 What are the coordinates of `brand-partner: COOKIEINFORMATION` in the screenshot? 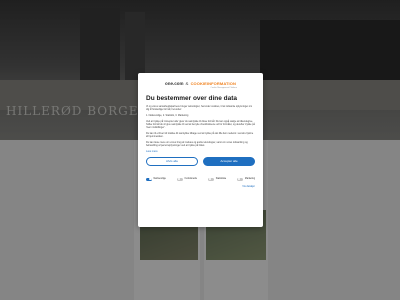 It's located at (213, 83).